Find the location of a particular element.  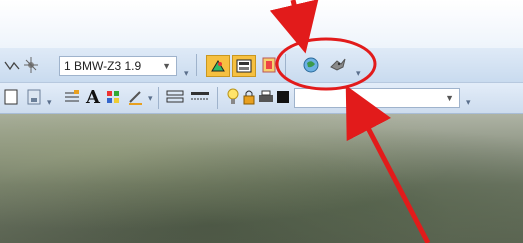

arrow-top is located at coordinates (294, 27).